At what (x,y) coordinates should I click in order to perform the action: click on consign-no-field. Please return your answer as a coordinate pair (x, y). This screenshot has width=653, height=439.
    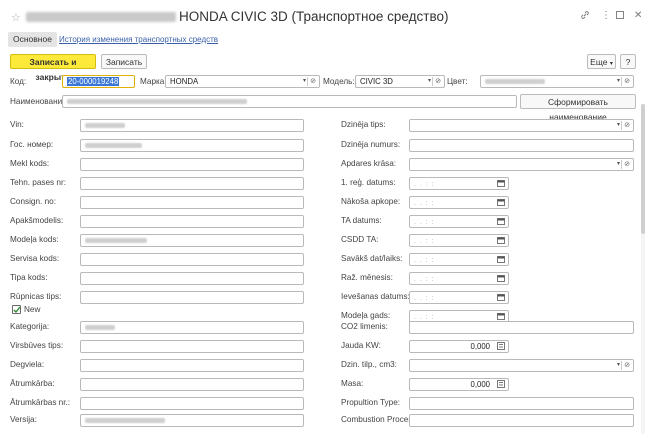
    Looking at the image, I should click on (192, 202).